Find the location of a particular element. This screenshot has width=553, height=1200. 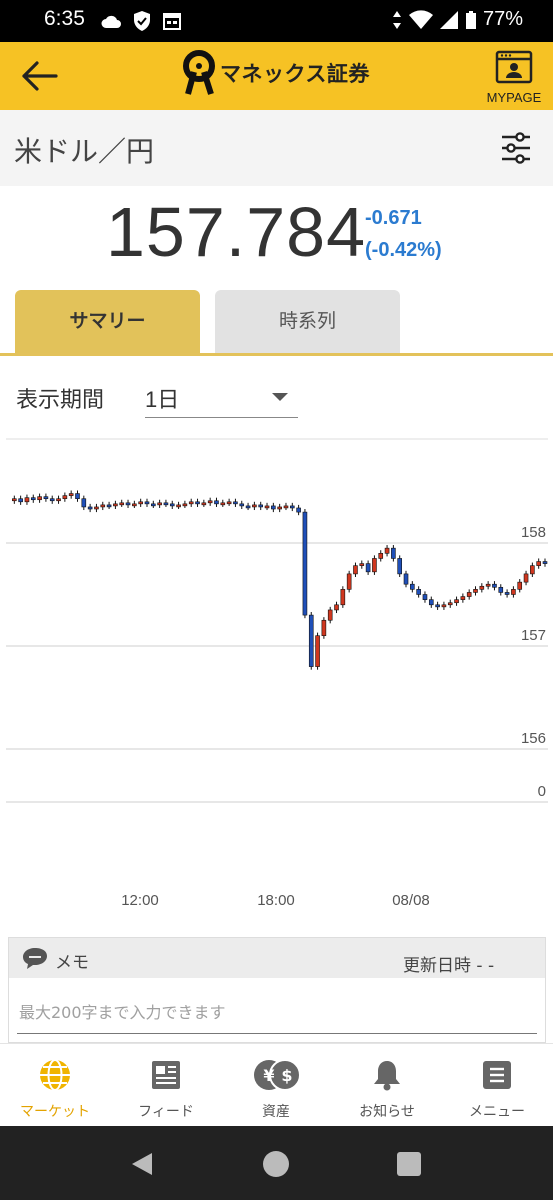

x-tick-label: 12:00 is located at coordinates (140, 900).